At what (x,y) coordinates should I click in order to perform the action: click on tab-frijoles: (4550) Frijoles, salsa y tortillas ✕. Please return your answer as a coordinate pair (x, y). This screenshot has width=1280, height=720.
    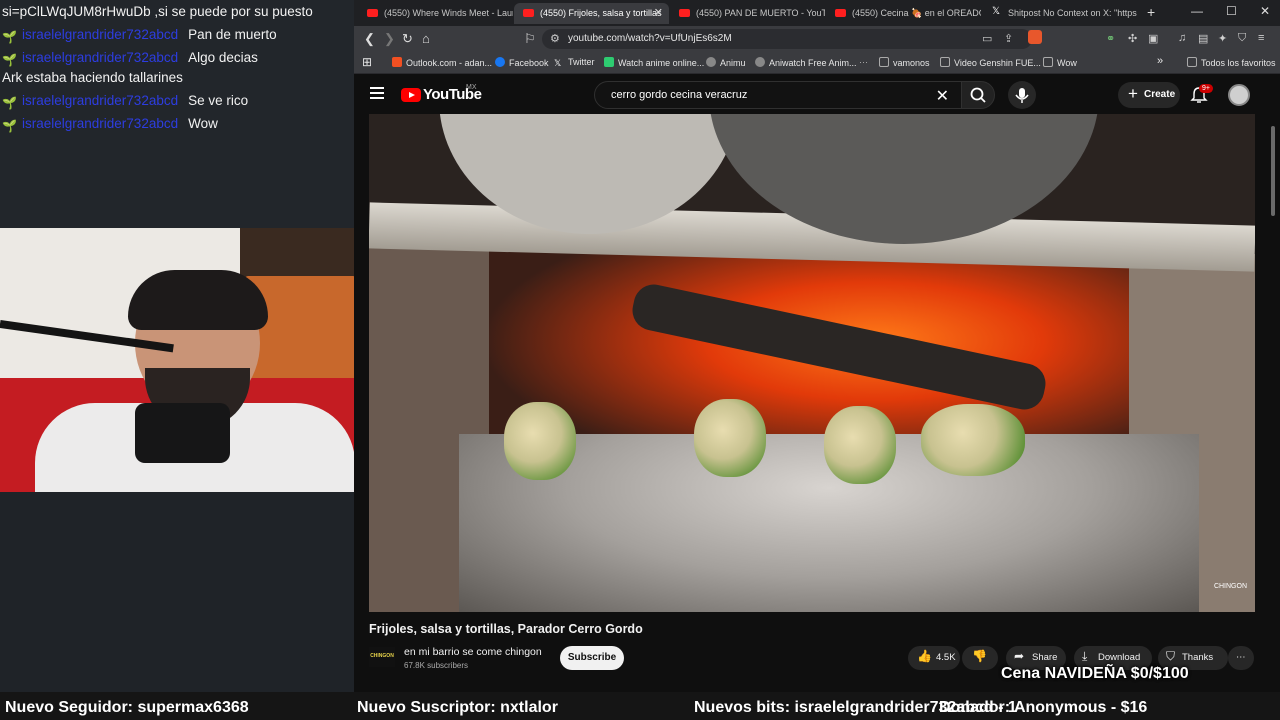
    Looking at the image, I should click on (591, 13).